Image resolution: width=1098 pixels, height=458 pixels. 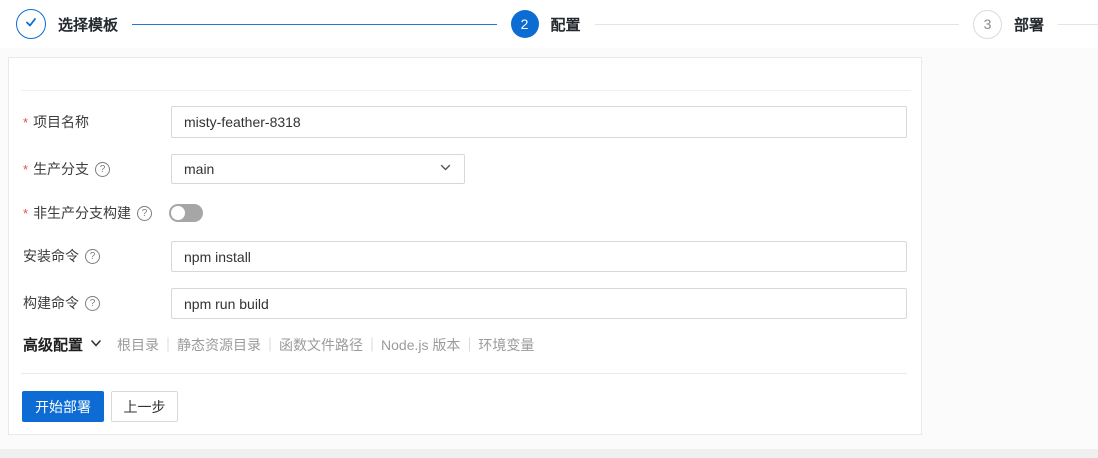 I want to click on link-root-directory: 根目录, so click(x=138, y=345).